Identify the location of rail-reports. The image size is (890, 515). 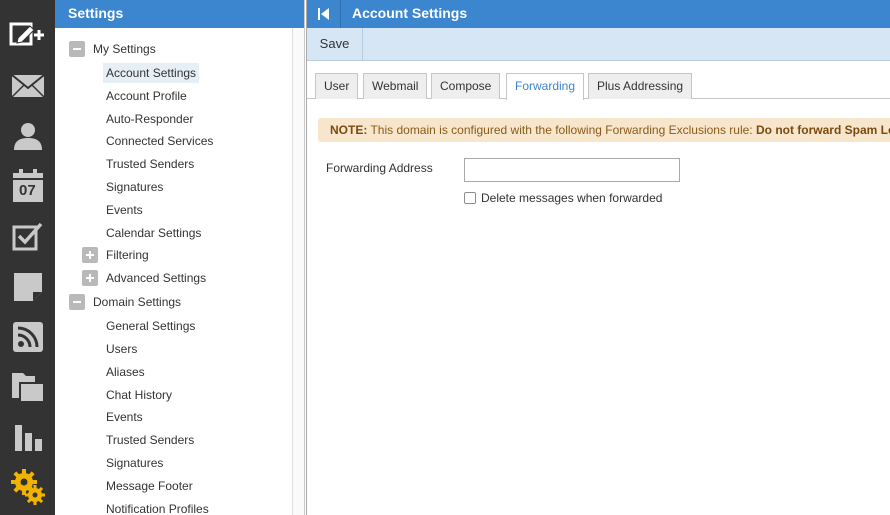
(27, 437).